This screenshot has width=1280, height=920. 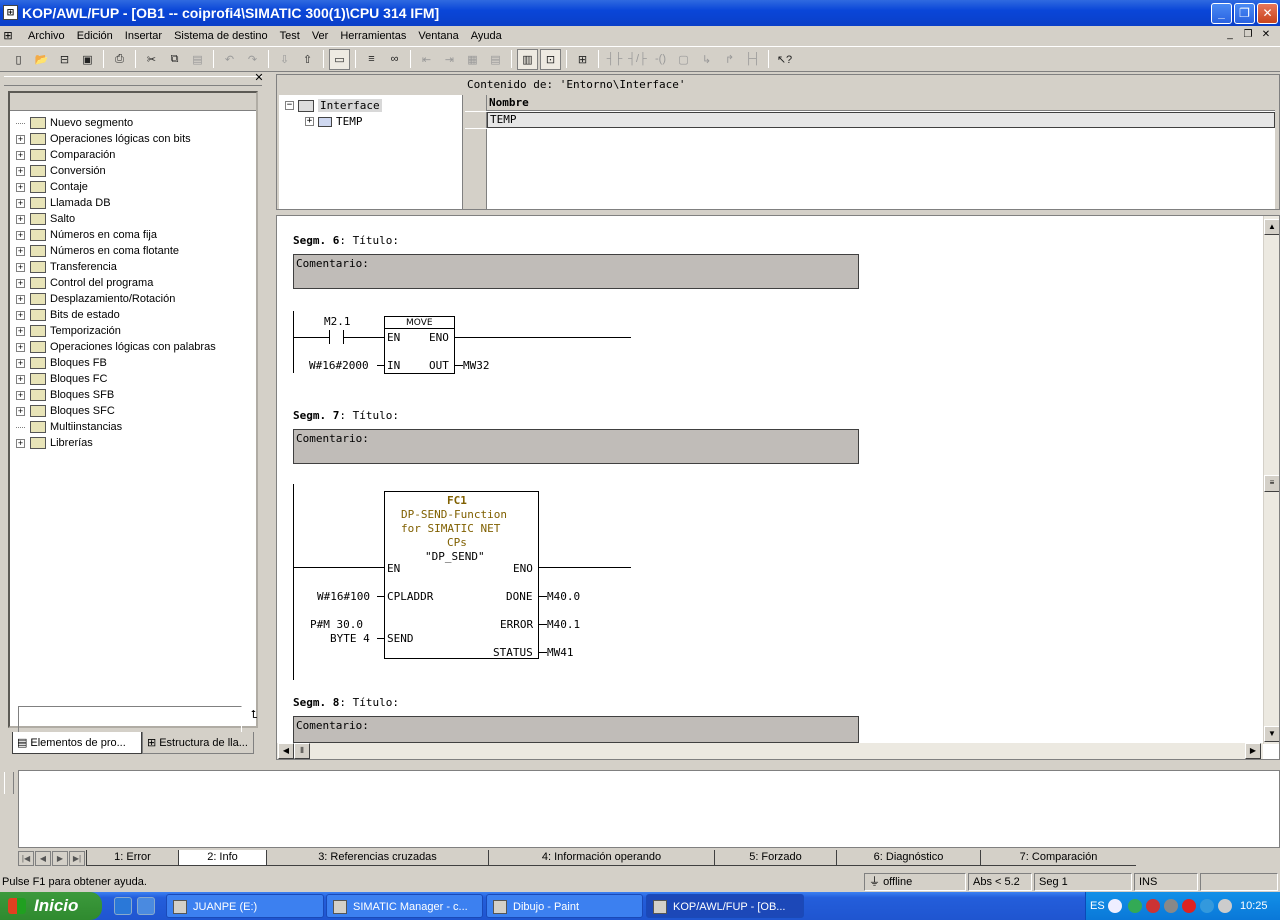 What do you see at coordinates (222, 858) in the screenshot?
I see `output-tab: 2: Info` at bounding box center [222, 858].